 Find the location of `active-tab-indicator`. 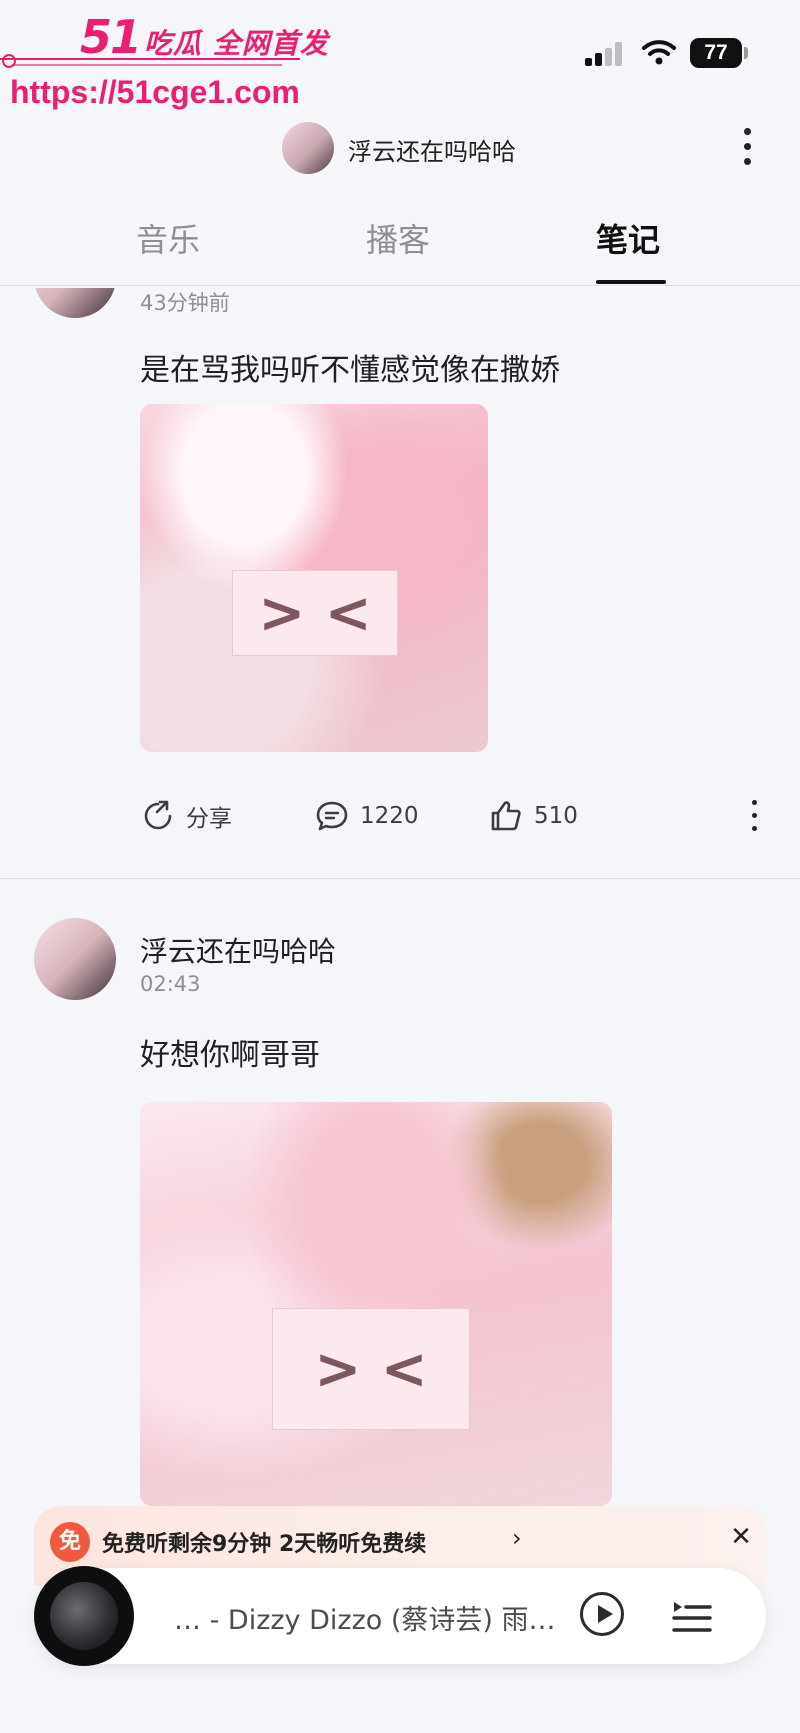

active-tab-indicator is located at coordinates (631, 282).